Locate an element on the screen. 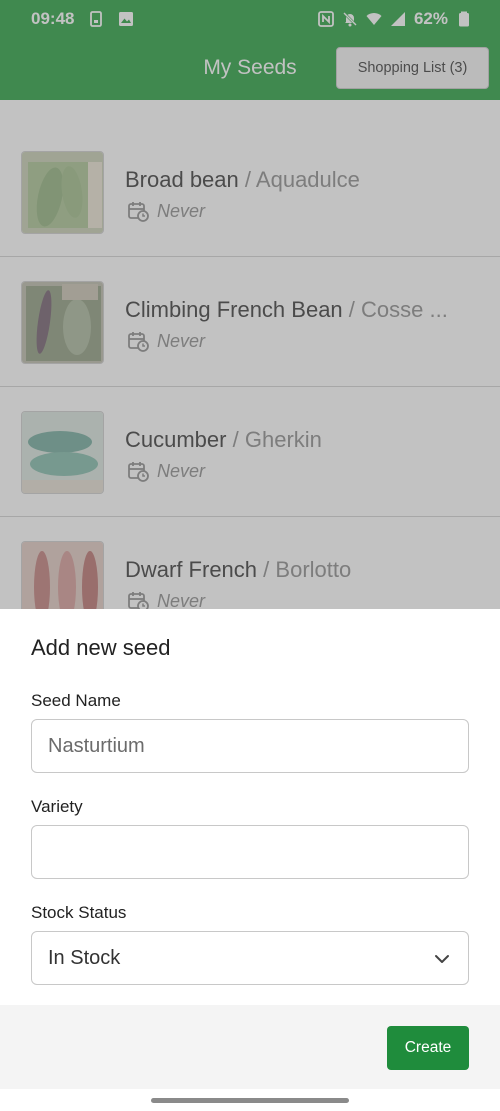  navigation-bar is located at coordinates (250, 1100).